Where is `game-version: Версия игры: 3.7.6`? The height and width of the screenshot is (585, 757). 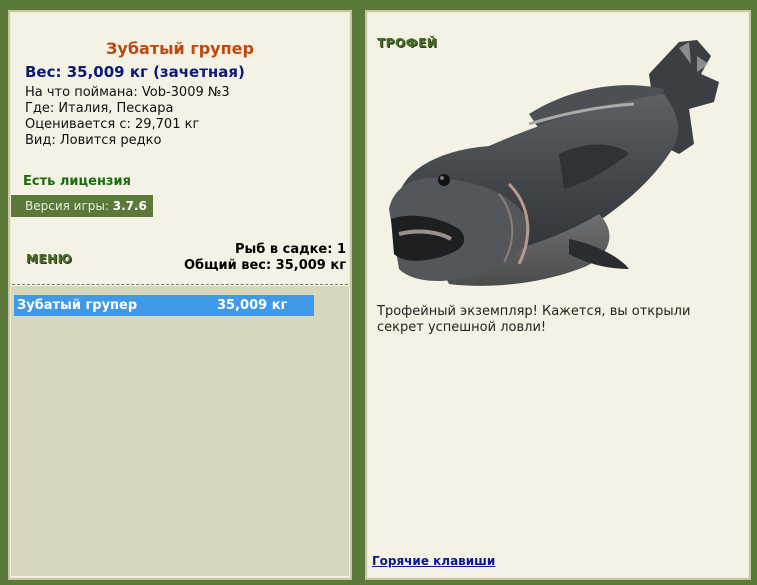
game-version: Версия игры: 3.7.6 is located at coordinates (82, 206).